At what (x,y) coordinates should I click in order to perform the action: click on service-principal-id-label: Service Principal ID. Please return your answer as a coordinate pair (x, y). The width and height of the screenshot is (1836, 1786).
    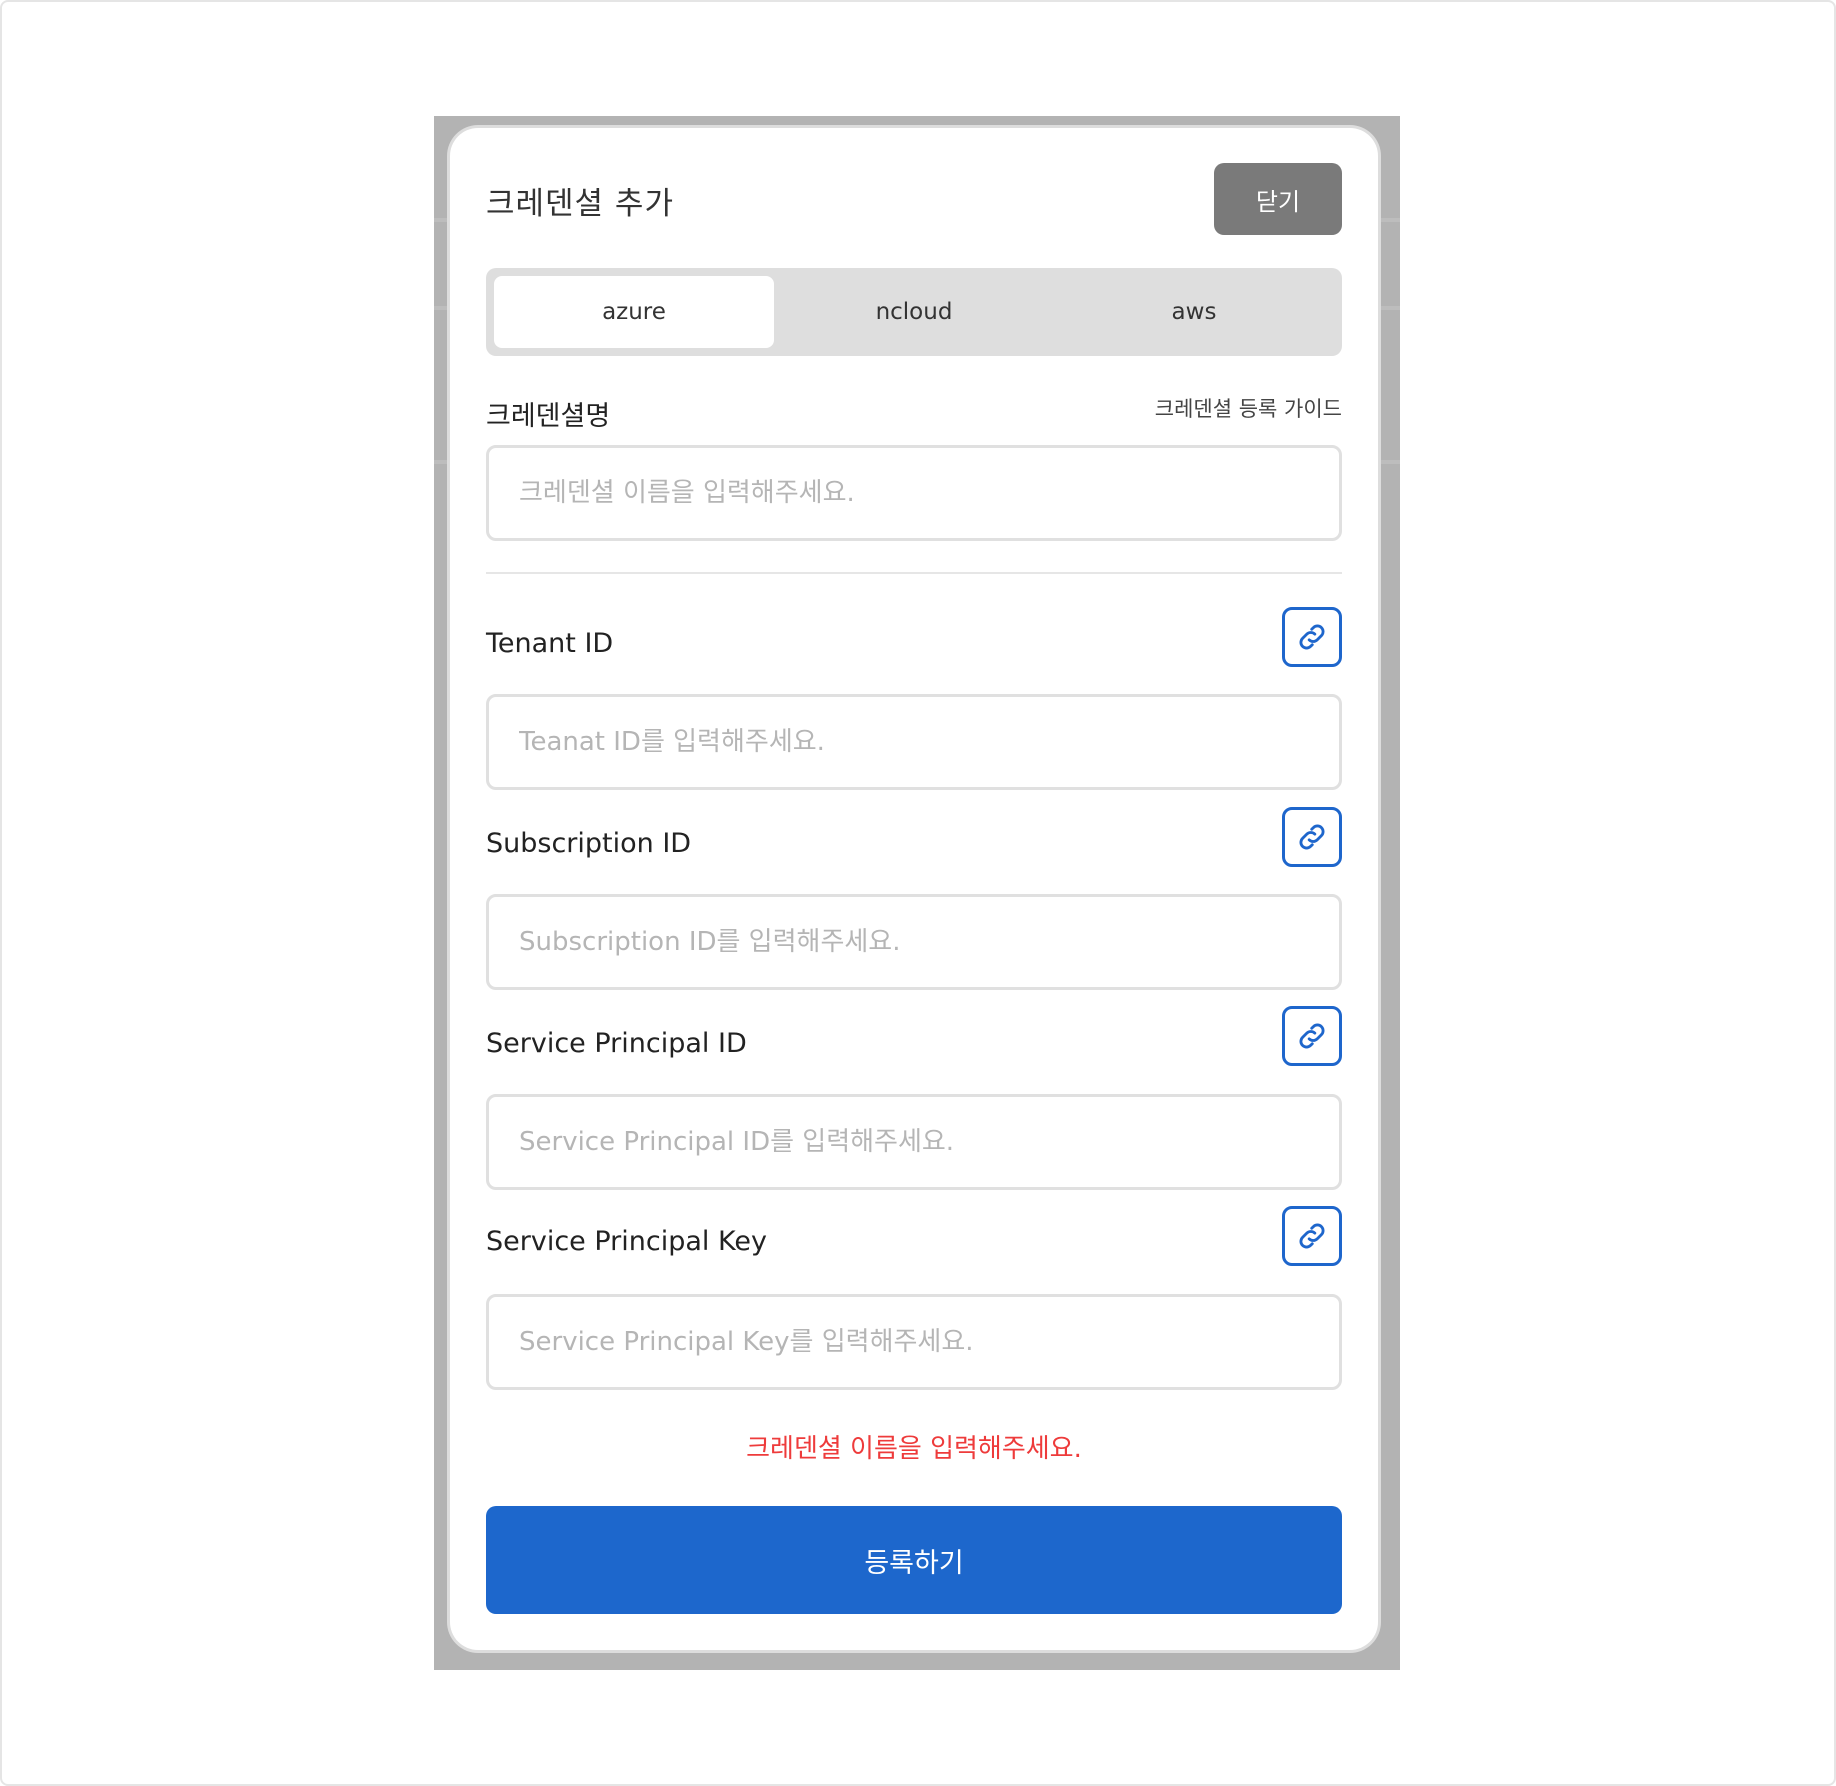
    Looking at the image, I should click on (616, 1043).